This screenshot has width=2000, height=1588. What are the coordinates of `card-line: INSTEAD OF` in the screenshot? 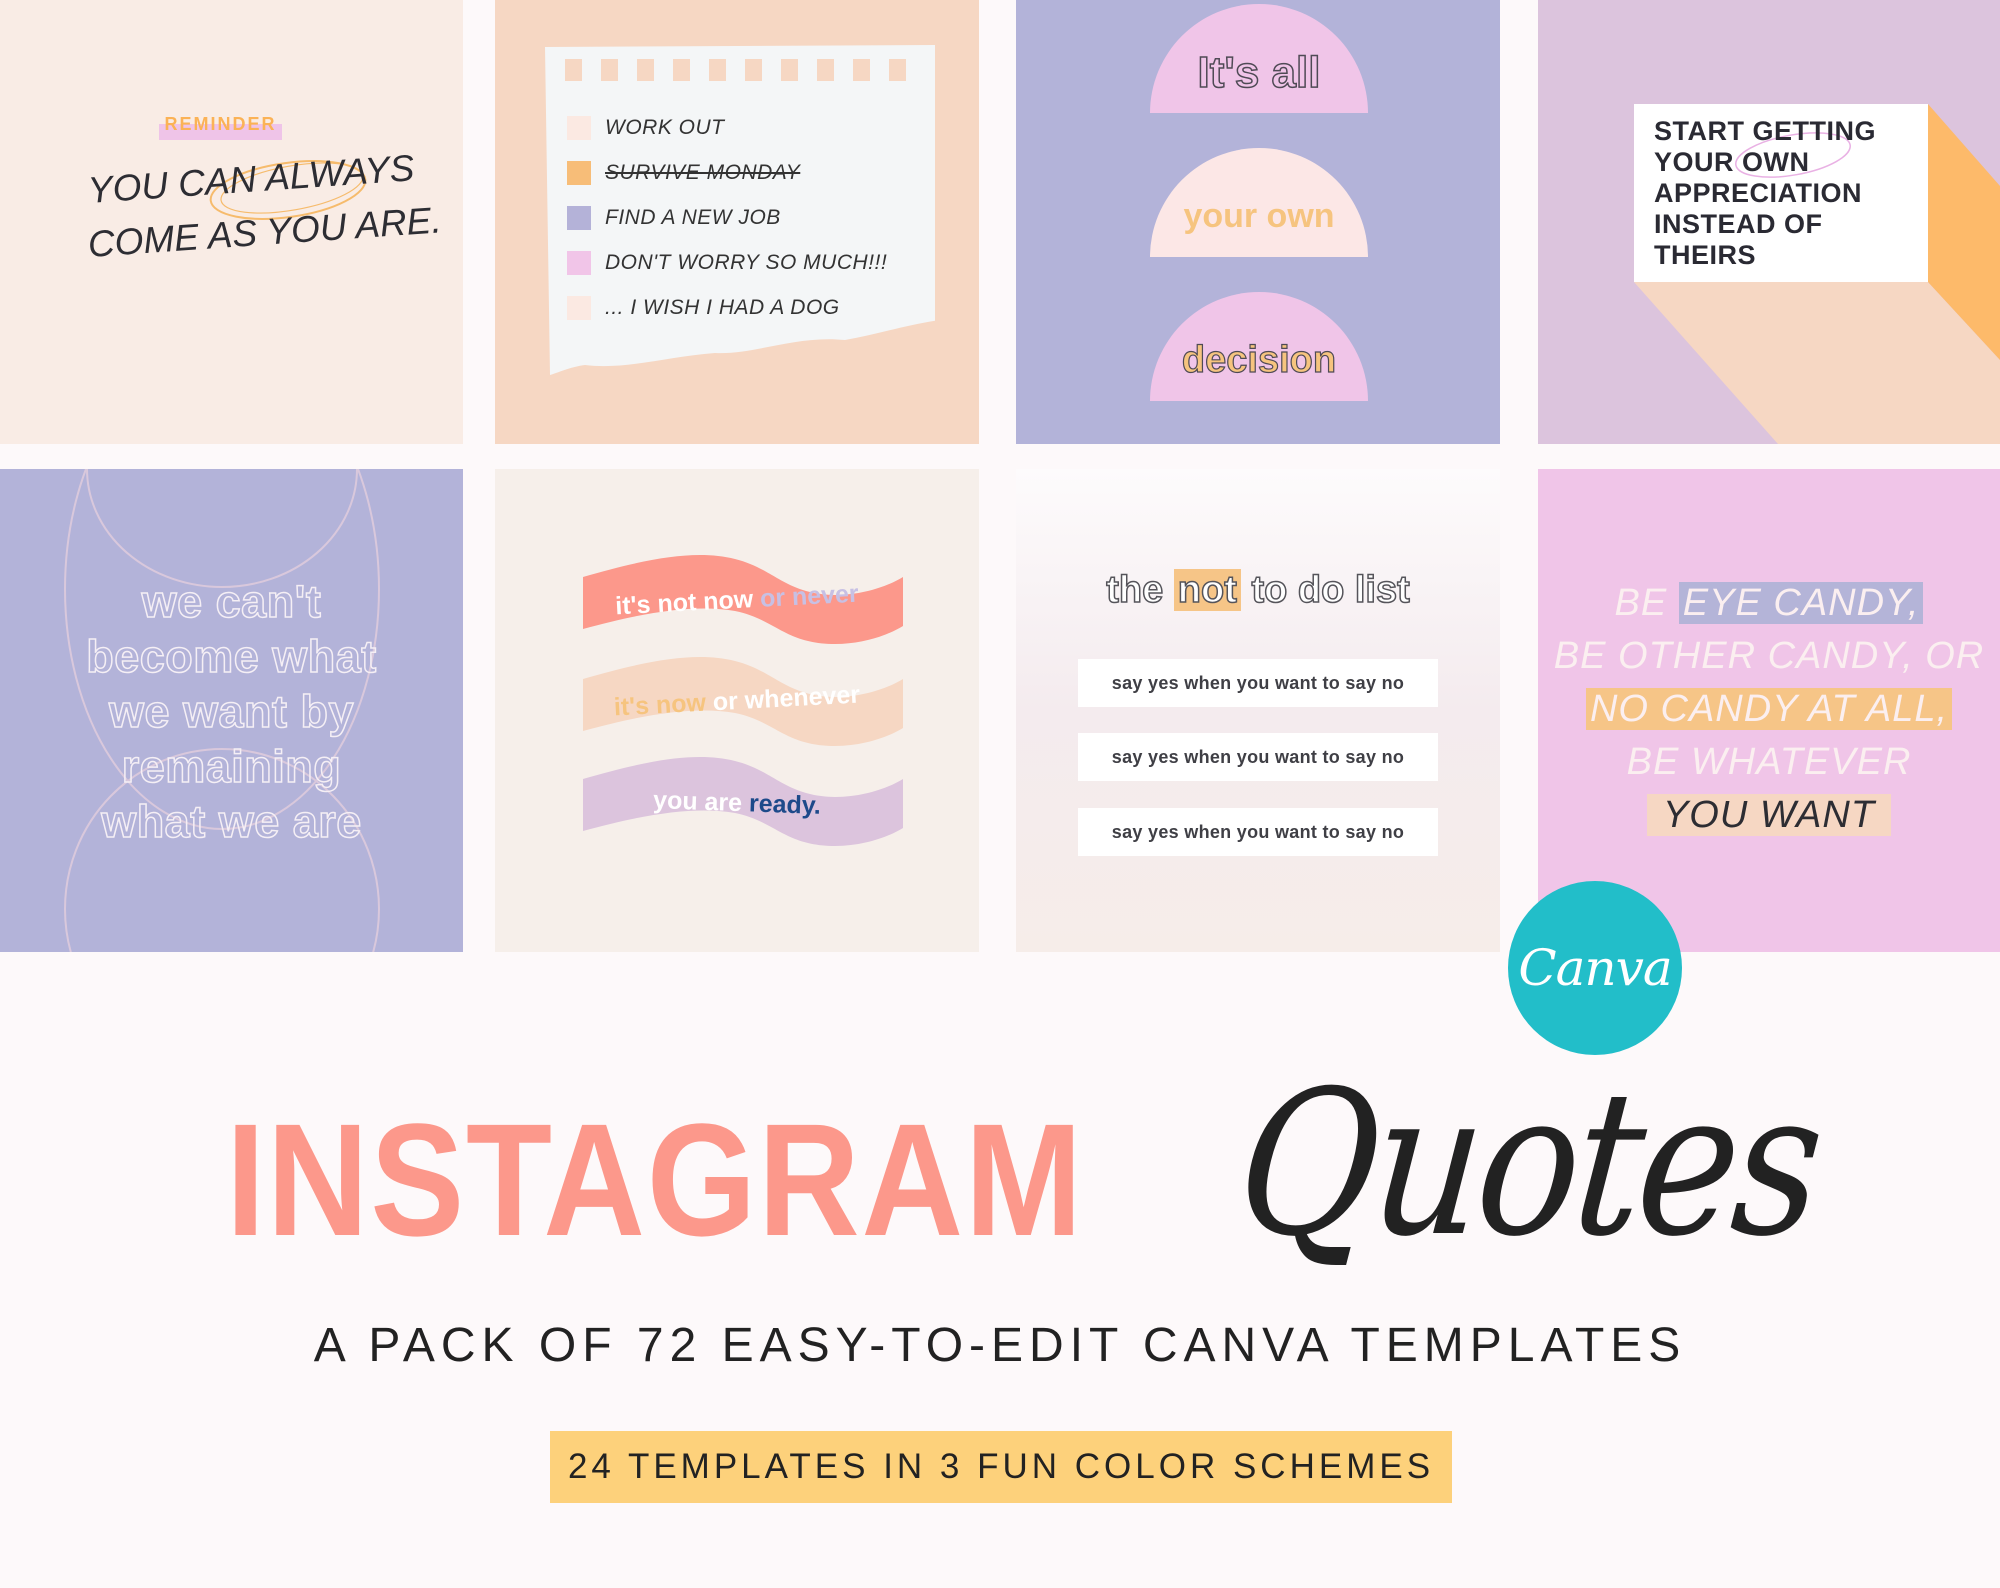 It's located at (1738, 224).